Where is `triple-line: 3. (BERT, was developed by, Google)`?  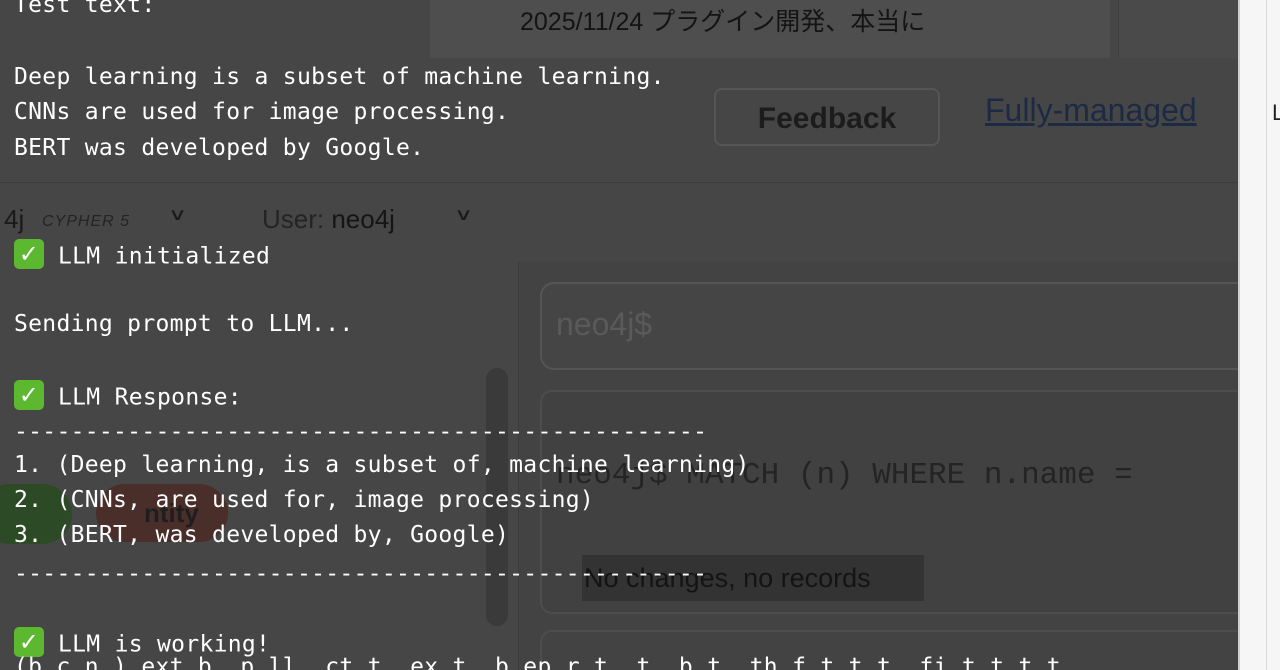
triple-line: 3. (BERT, was developed by, Google) is located at coordinates (262, 535).